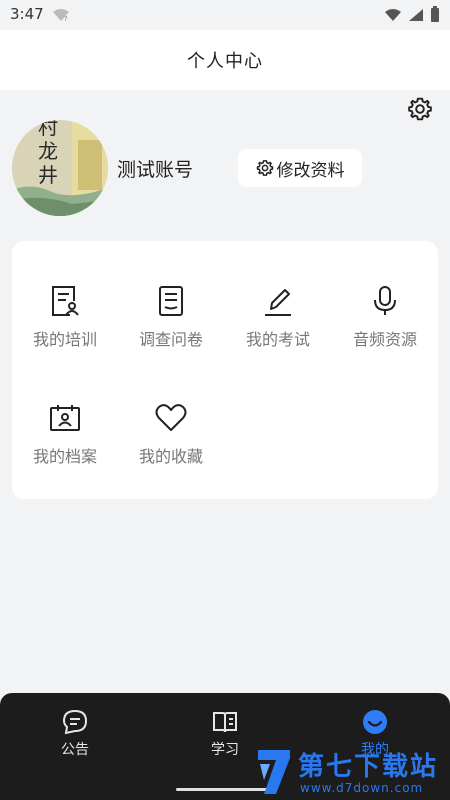 This screenshot has width=450, height=800. Describe the element at coordinates (435, 16) in the screenshot. I see `battery-icon` at that location.